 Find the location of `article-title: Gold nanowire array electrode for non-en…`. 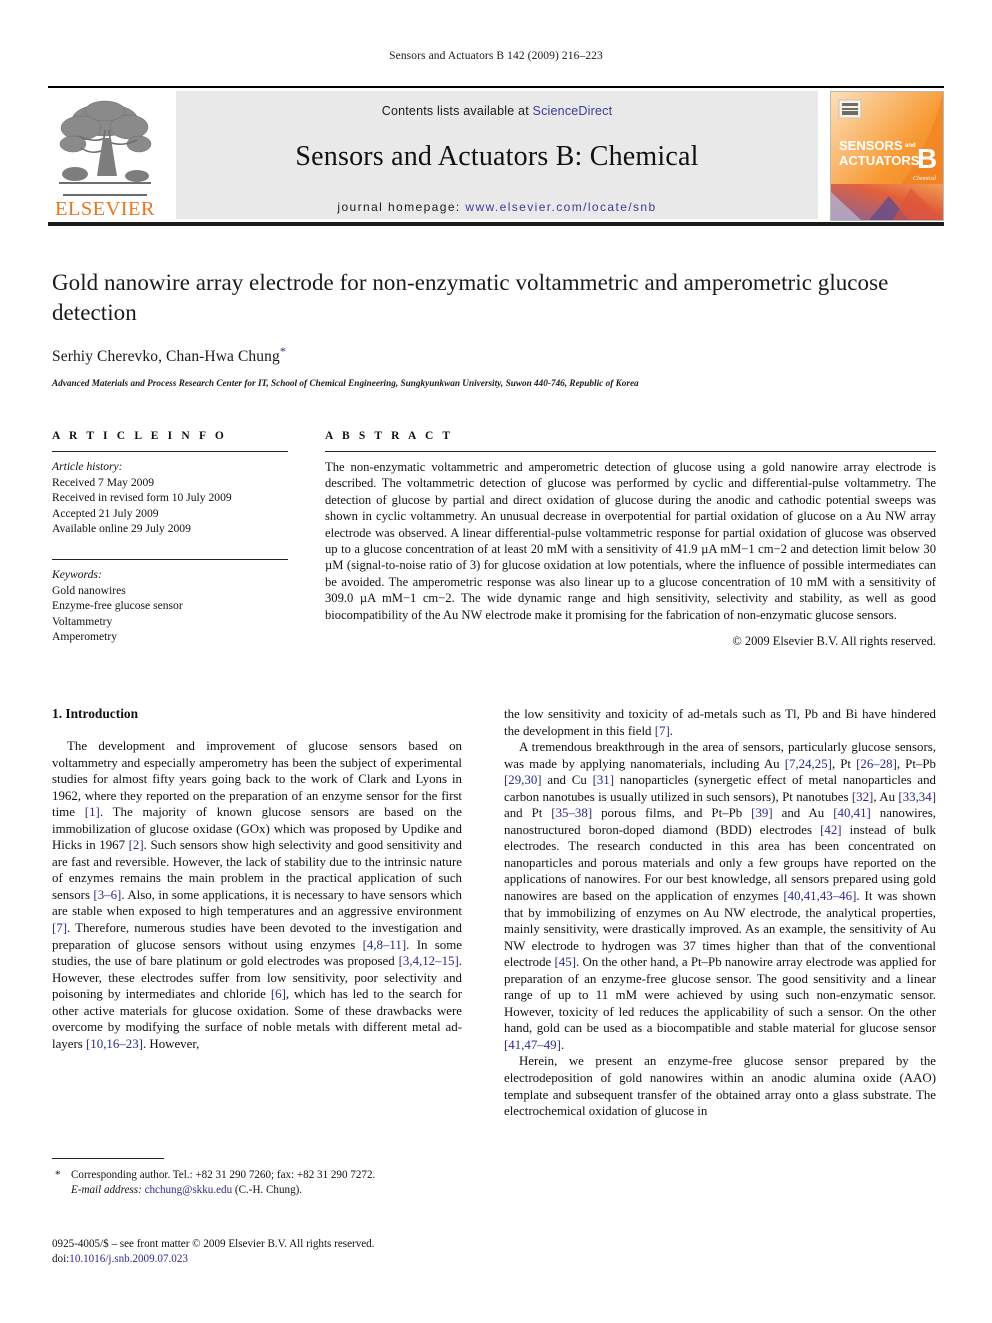

article-title: Gold nanowire array electrode for non-en… is located at coordinates (470, 297).